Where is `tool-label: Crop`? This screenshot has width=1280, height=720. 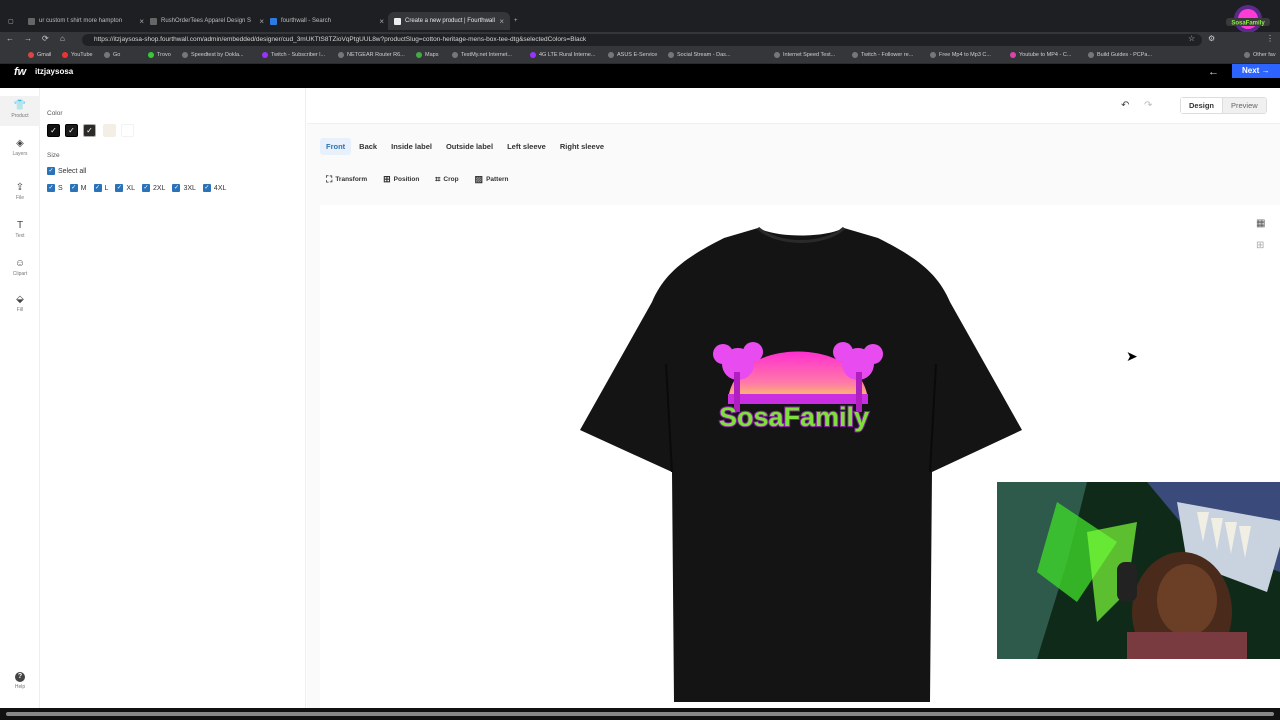 tool-label: Crop is located at coordinates (451, 179).